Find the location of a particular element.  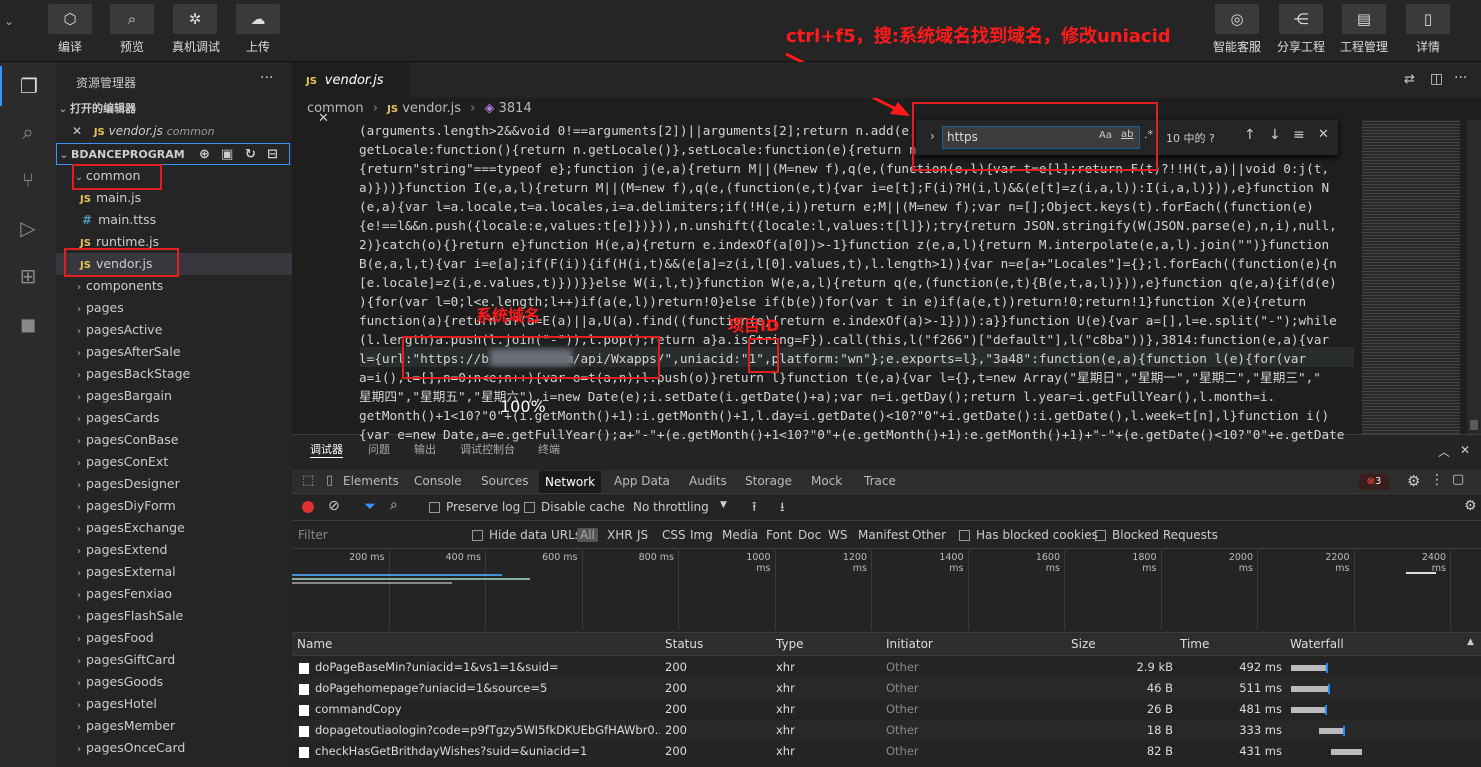

compile-button: ⬡ 编译 is located at coordinates (70, 31).